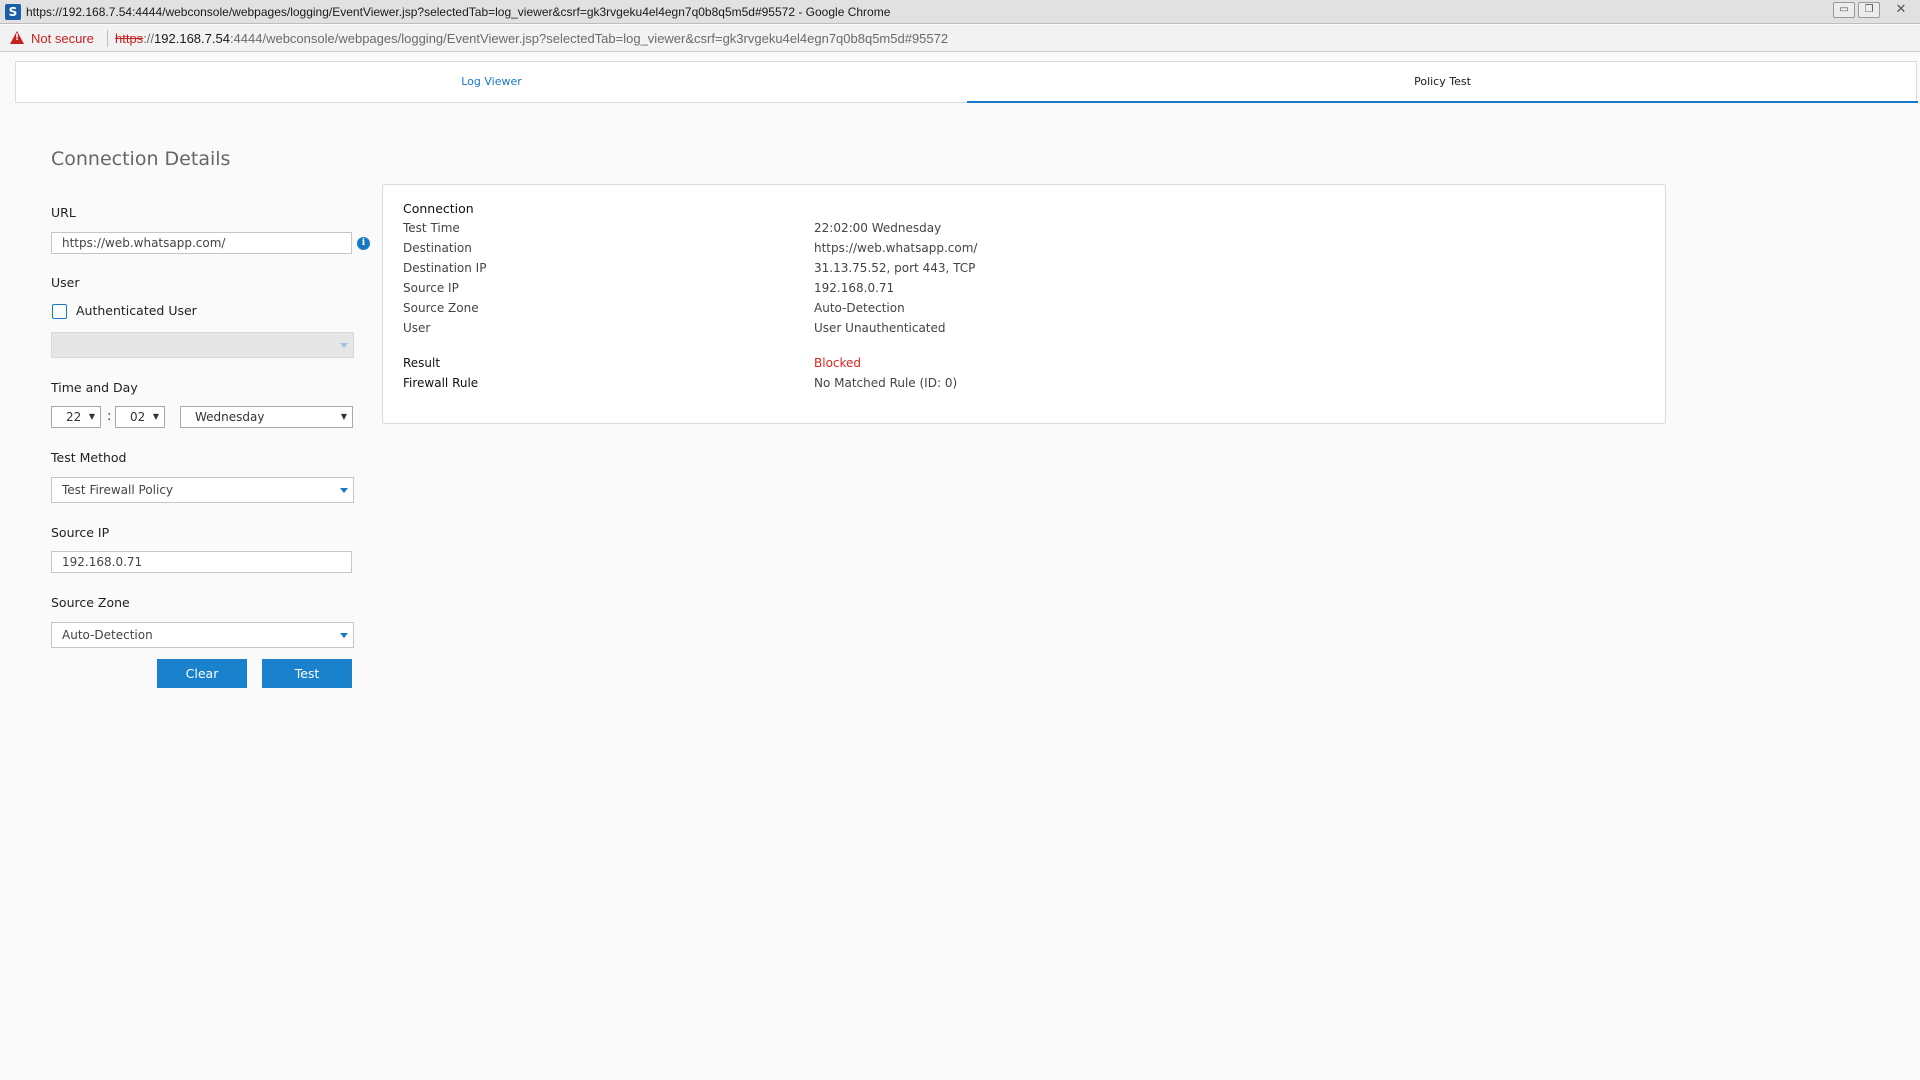  What do you see at coordinates (90, 602) in the screenshot?
I see `source-zone-label: Source Zone` at bounding box center [90, 602].